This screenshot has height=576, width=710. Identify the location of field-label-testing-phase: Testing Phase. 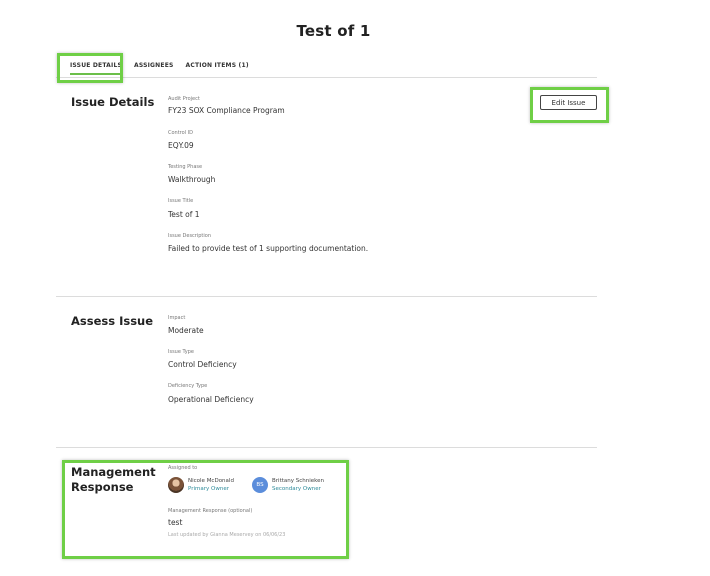
(185, 167).